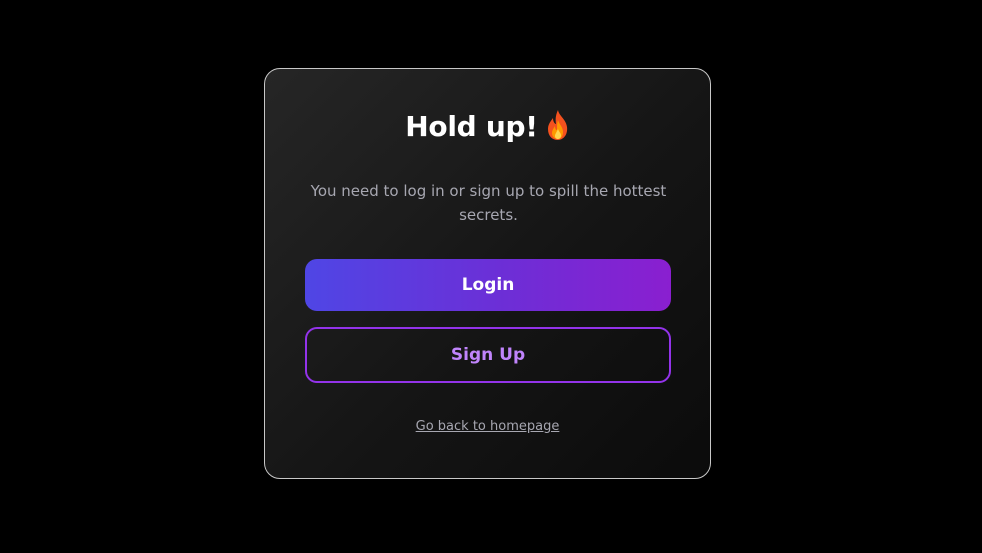 The image size is (982, 553). What do you see at coordinates (471, 126) in the screenshot?
I see `card-title-text: Hold up!` at bounding box center [471, 126].